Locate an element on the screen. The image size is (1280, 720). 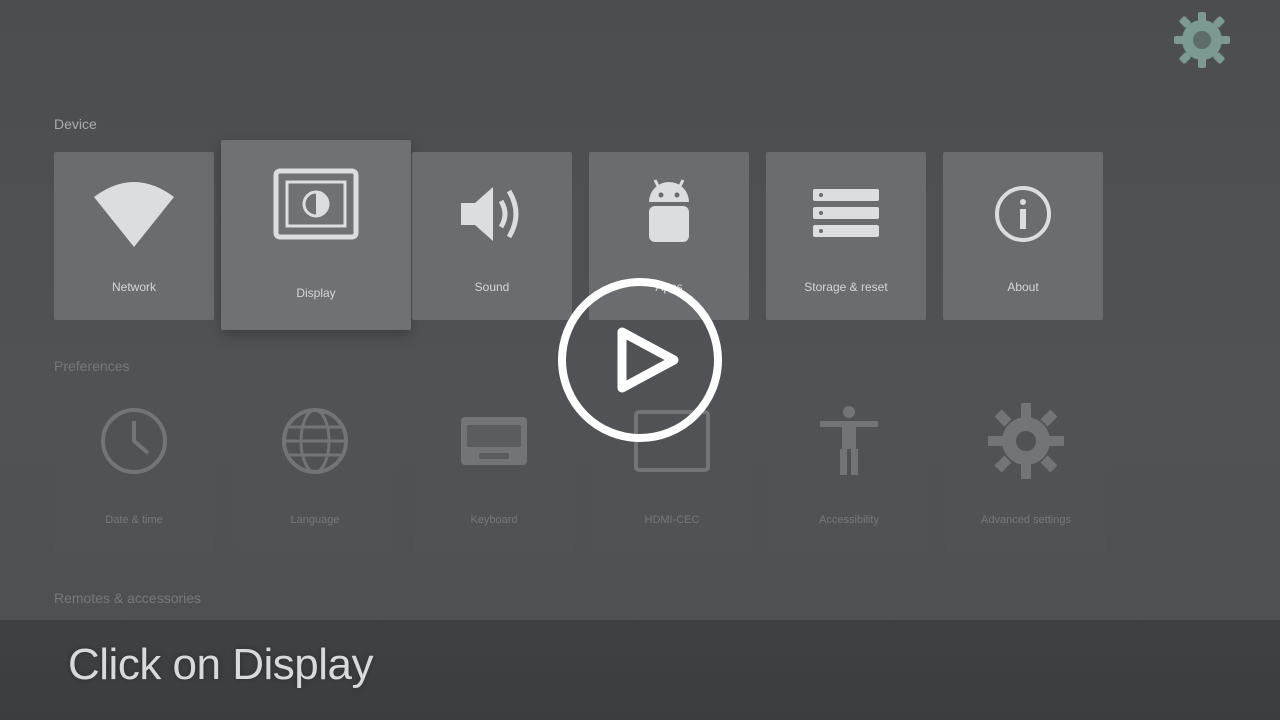
clock-icon is located at coordinates (134, 441).